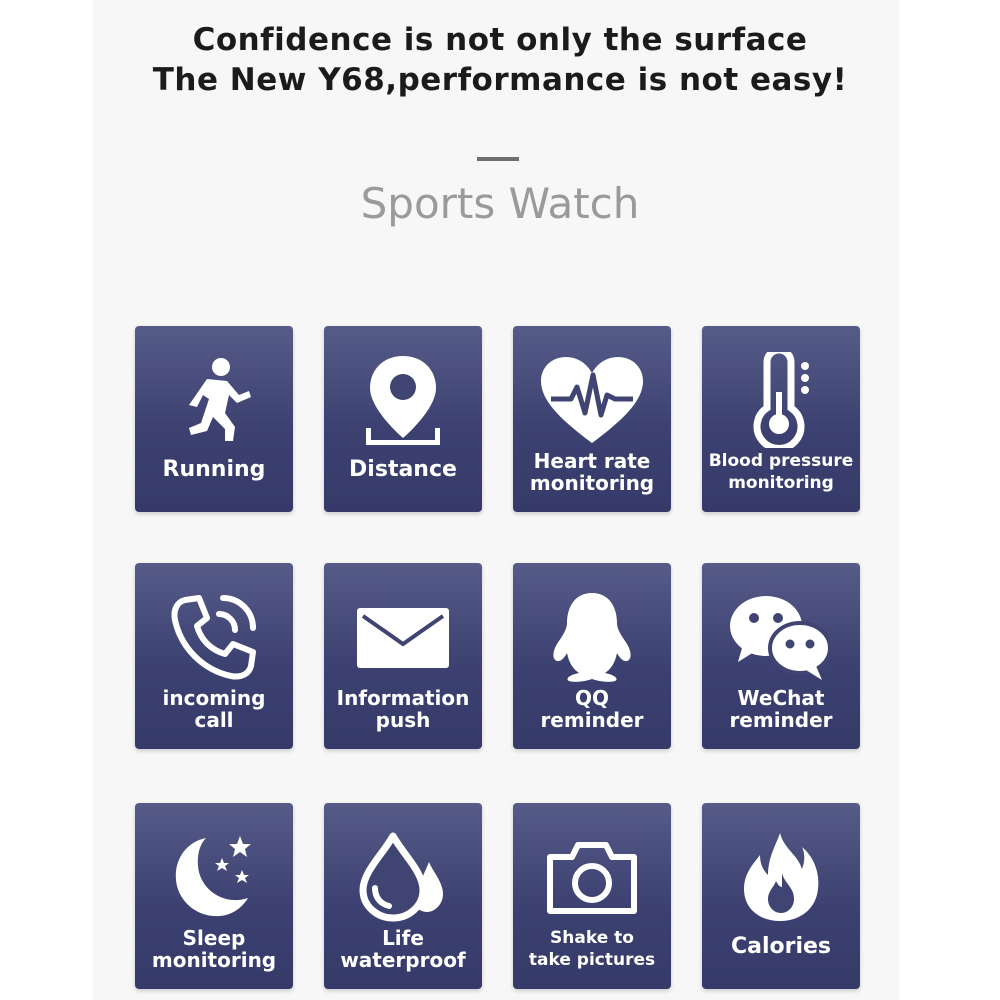 The width and height of the screenshot is (1000, 1000). What do you see at coordinates (592, 637) in the screenshot?
I see `qq-penguin-icon` at bounding box center [592, 637].